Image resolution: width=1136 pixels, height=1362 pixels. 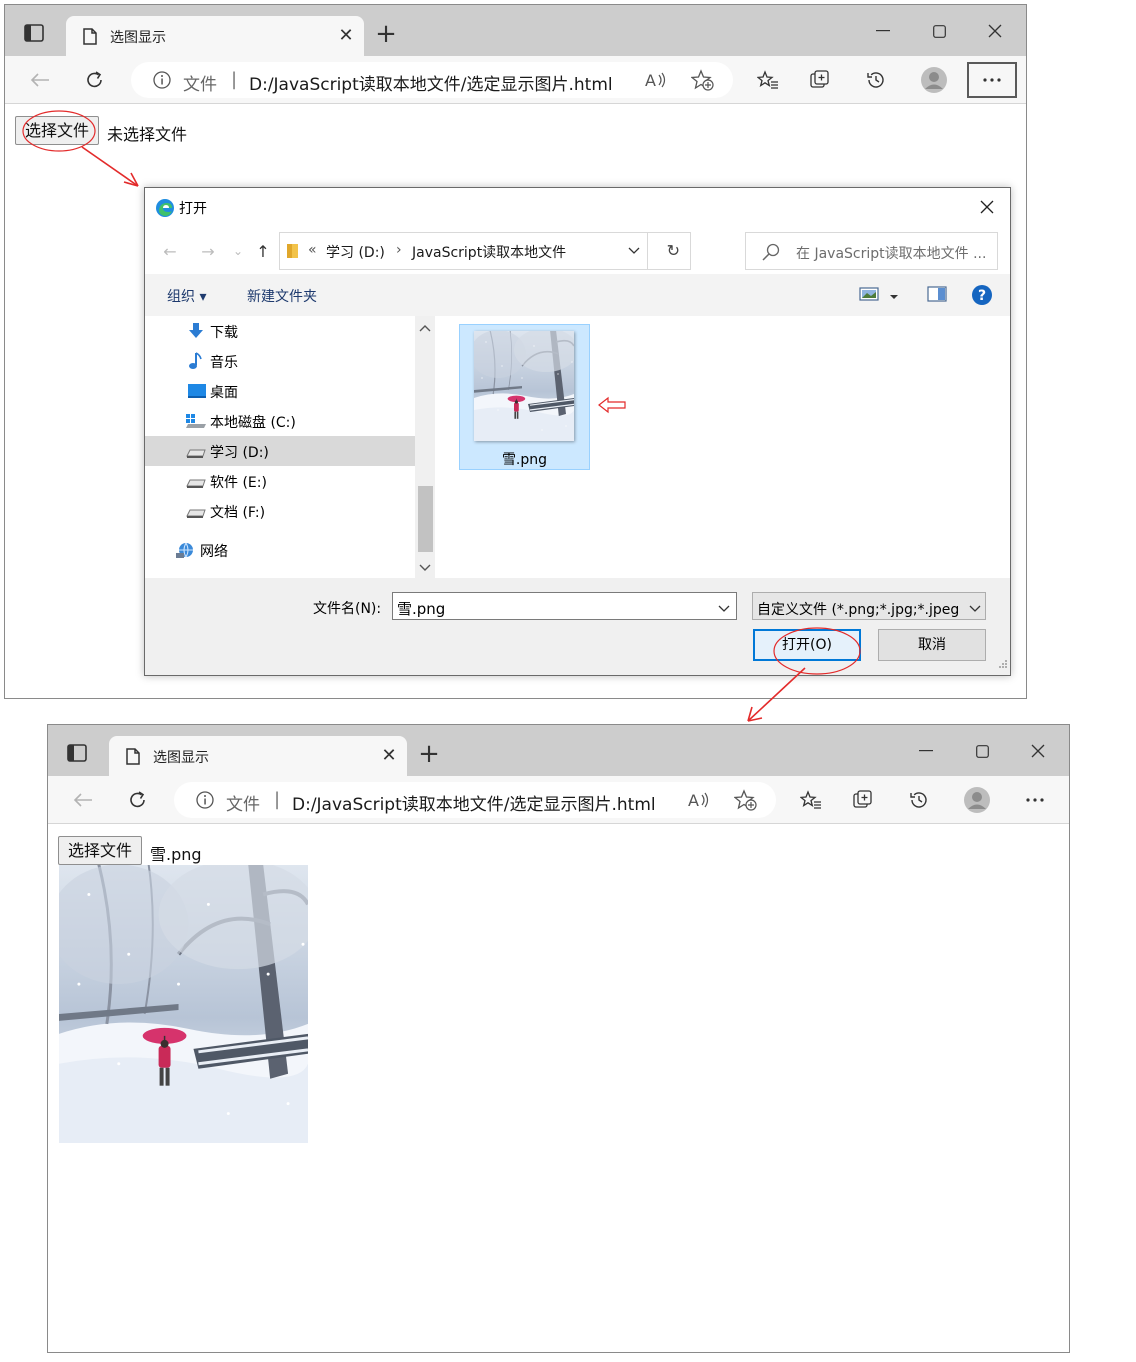 I want to click on recent-locations-icon: ⌄, so click(x=238, y=251).